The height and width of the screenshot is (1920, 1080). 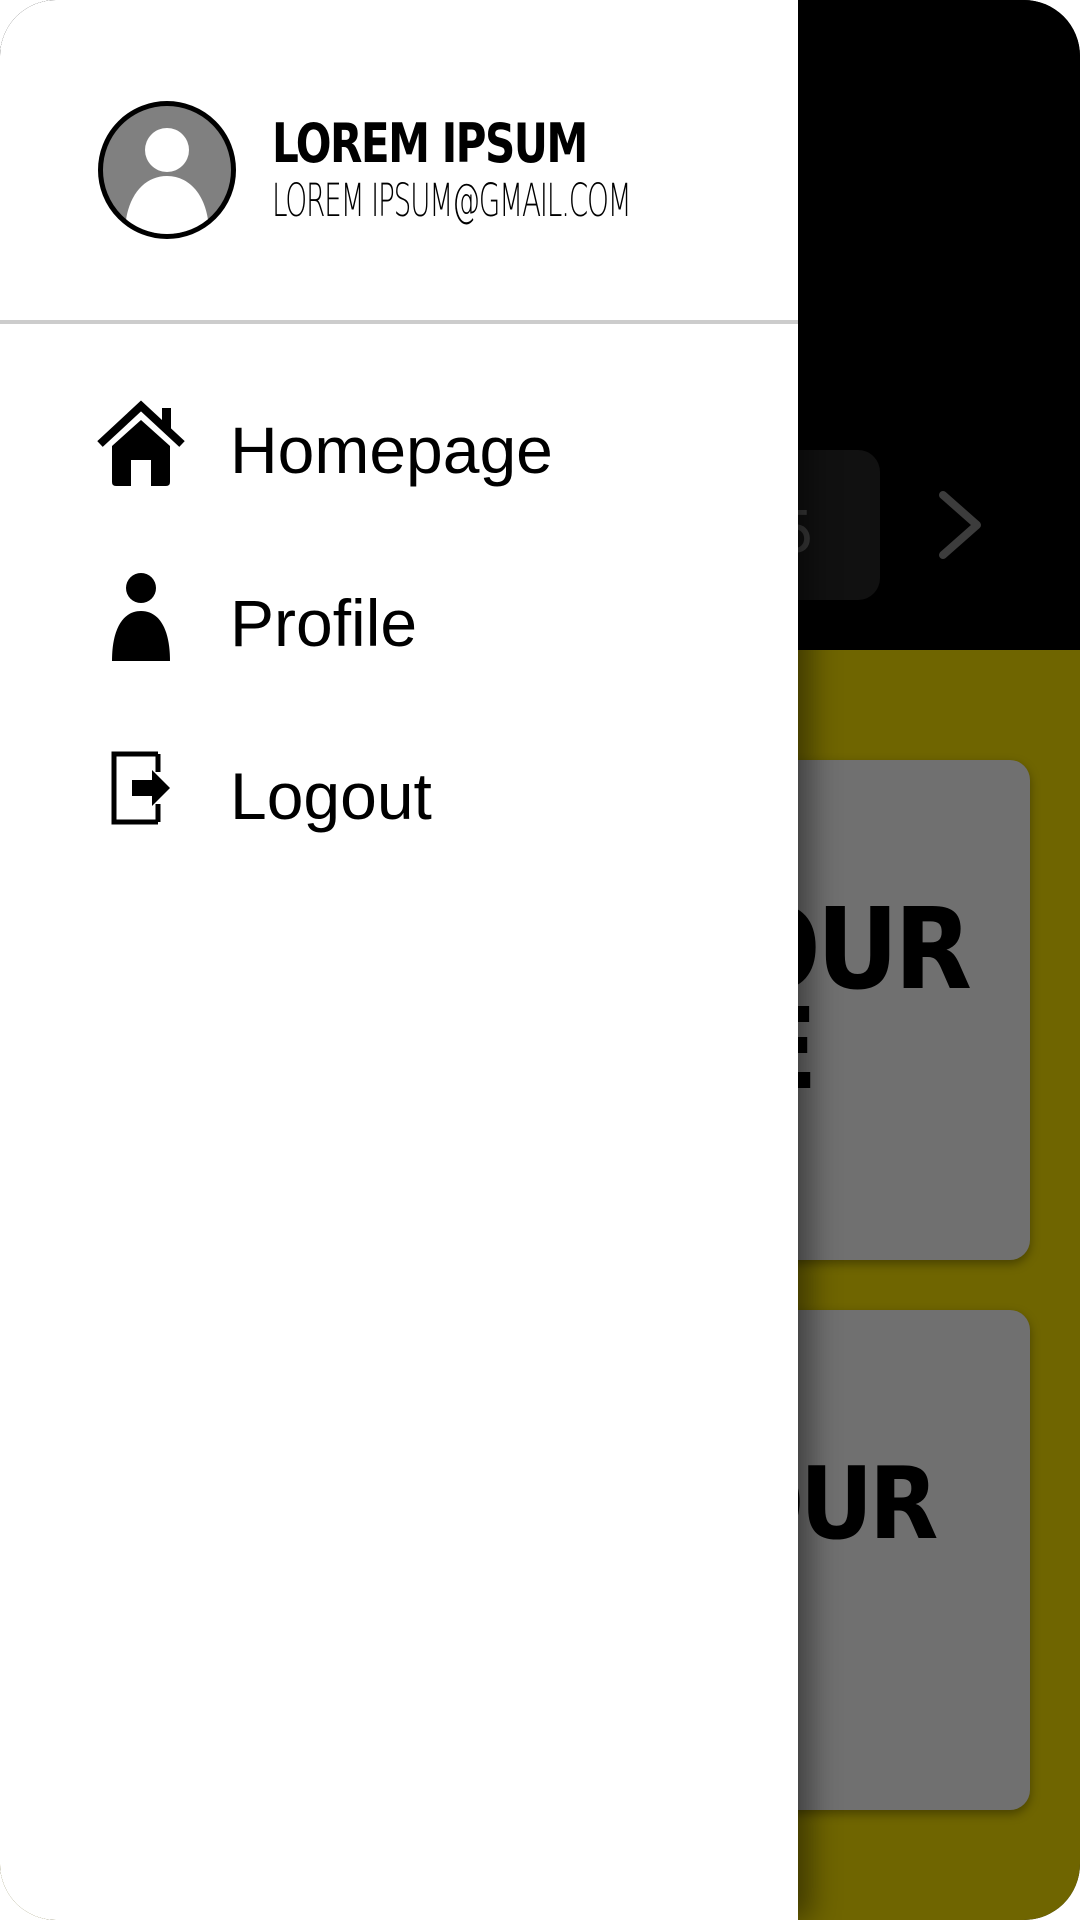 I want to click on menu-item-profile: Profile, so click(x=399, y=623).